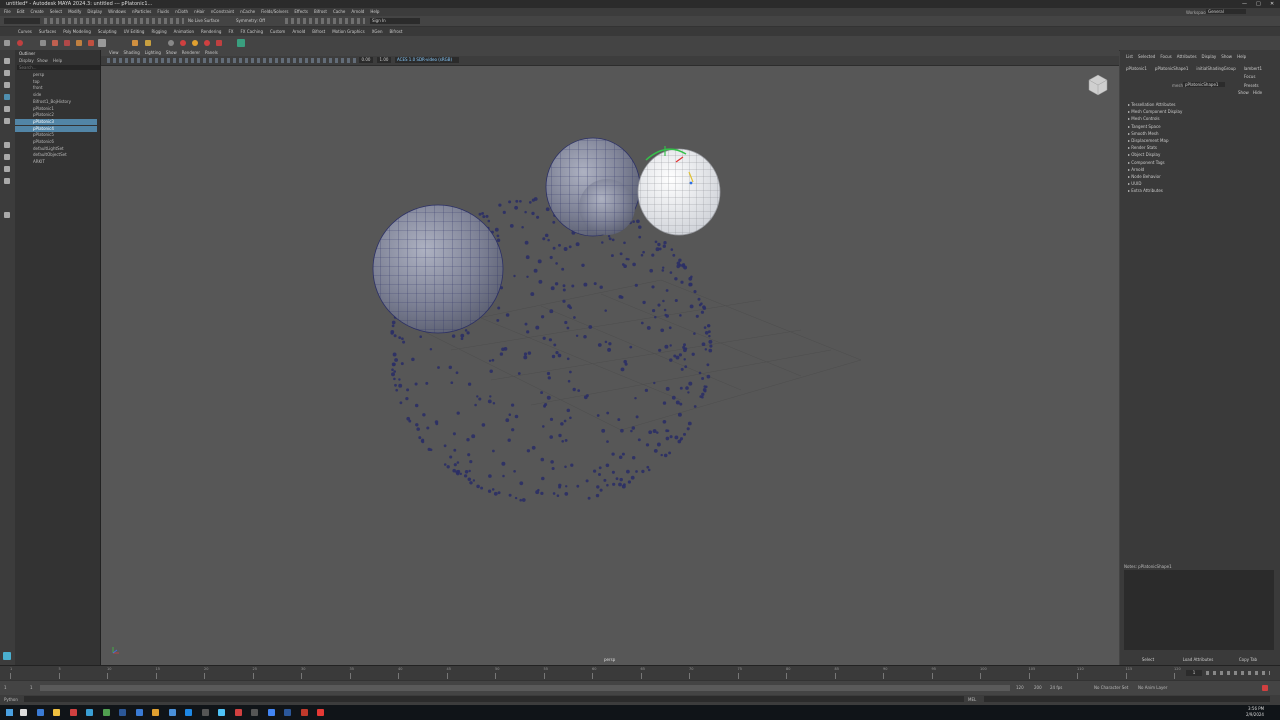  I want to click on shelf-tab-7: Rendering, so click(211, 31).